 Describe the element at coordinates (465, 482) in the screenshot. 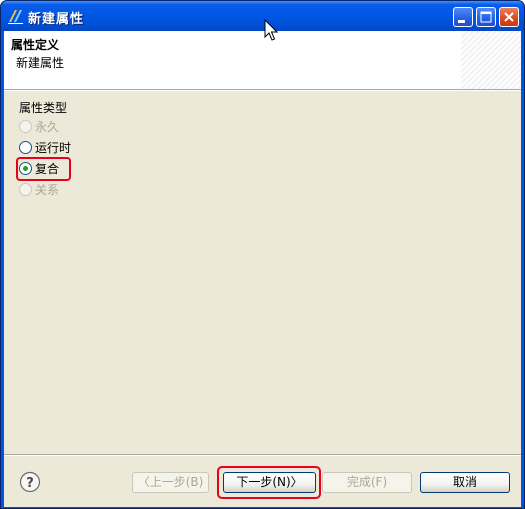

I see `cancel-button: 取消` at that location.